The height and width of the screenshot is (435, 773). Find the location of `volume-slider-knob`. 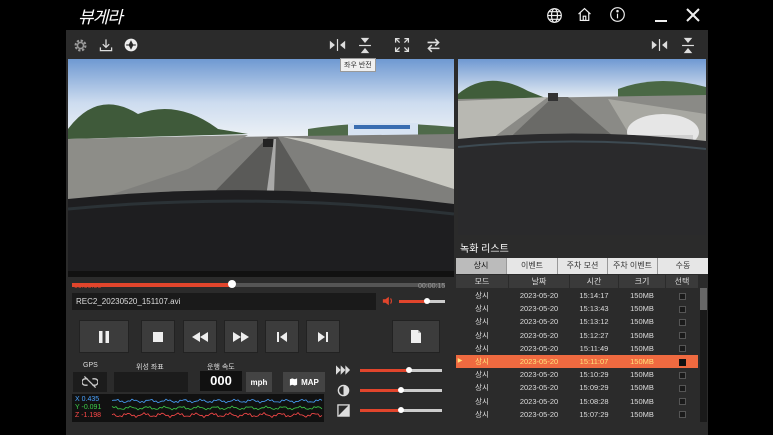

volume-slider-knob is located at coordinates (426, 301).